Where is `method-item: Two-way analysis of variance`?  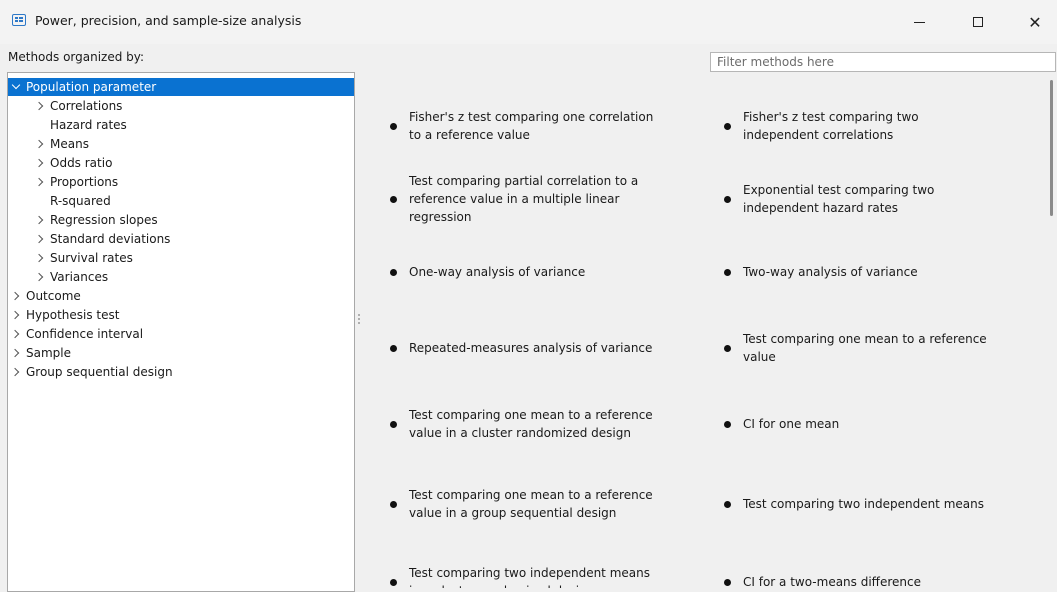
method-item: Two-way analysis of variance is located at coordinates (864, 272).